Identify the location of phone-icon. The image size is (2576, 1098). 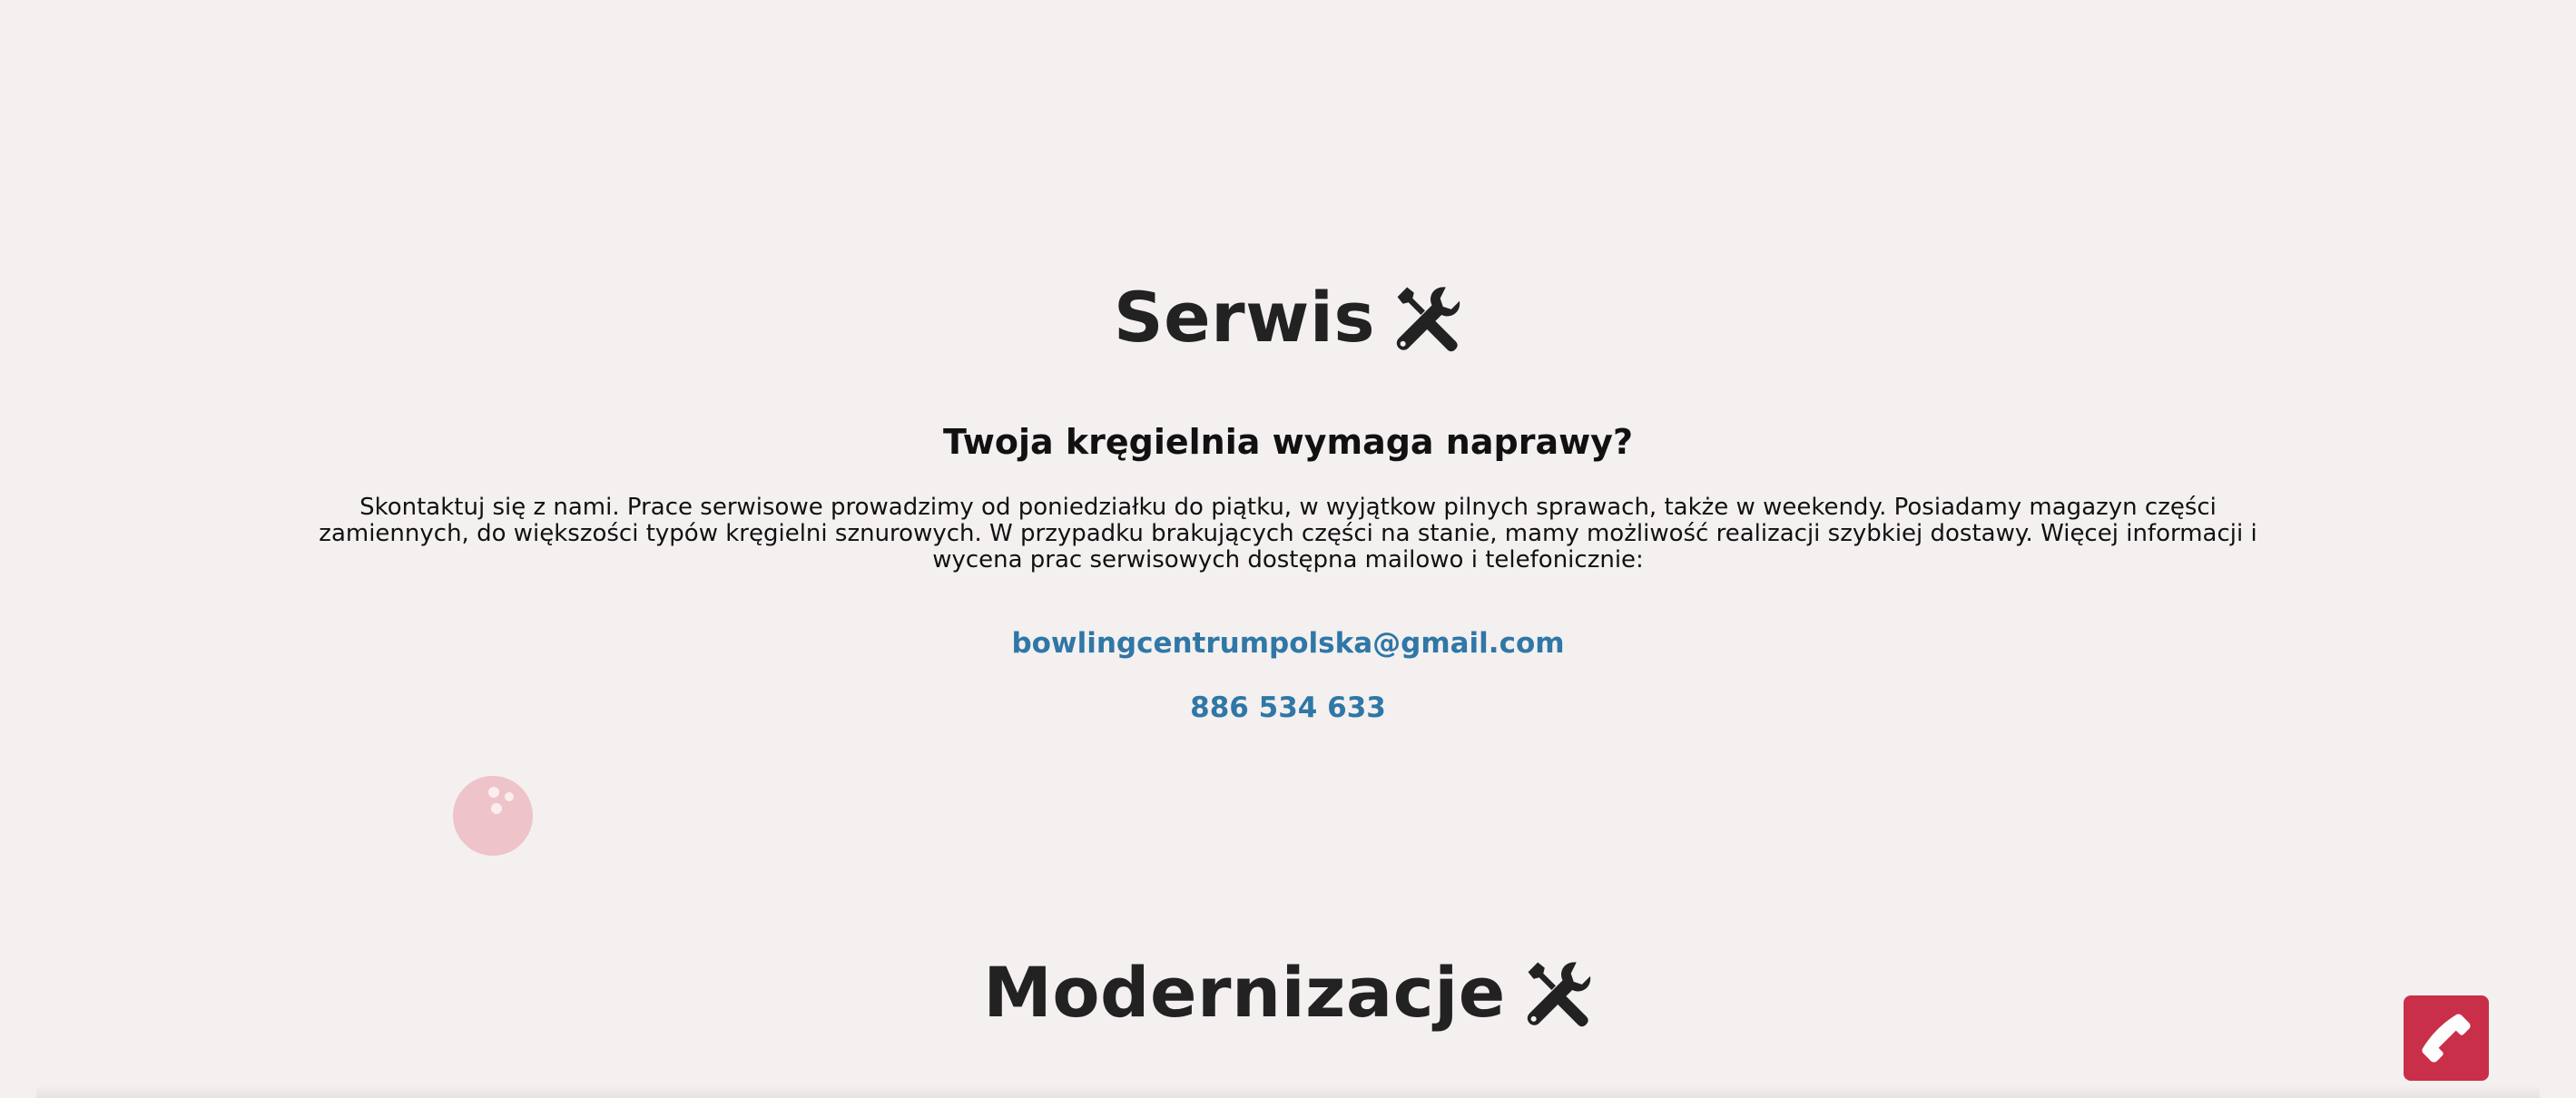
(2446, 1038).